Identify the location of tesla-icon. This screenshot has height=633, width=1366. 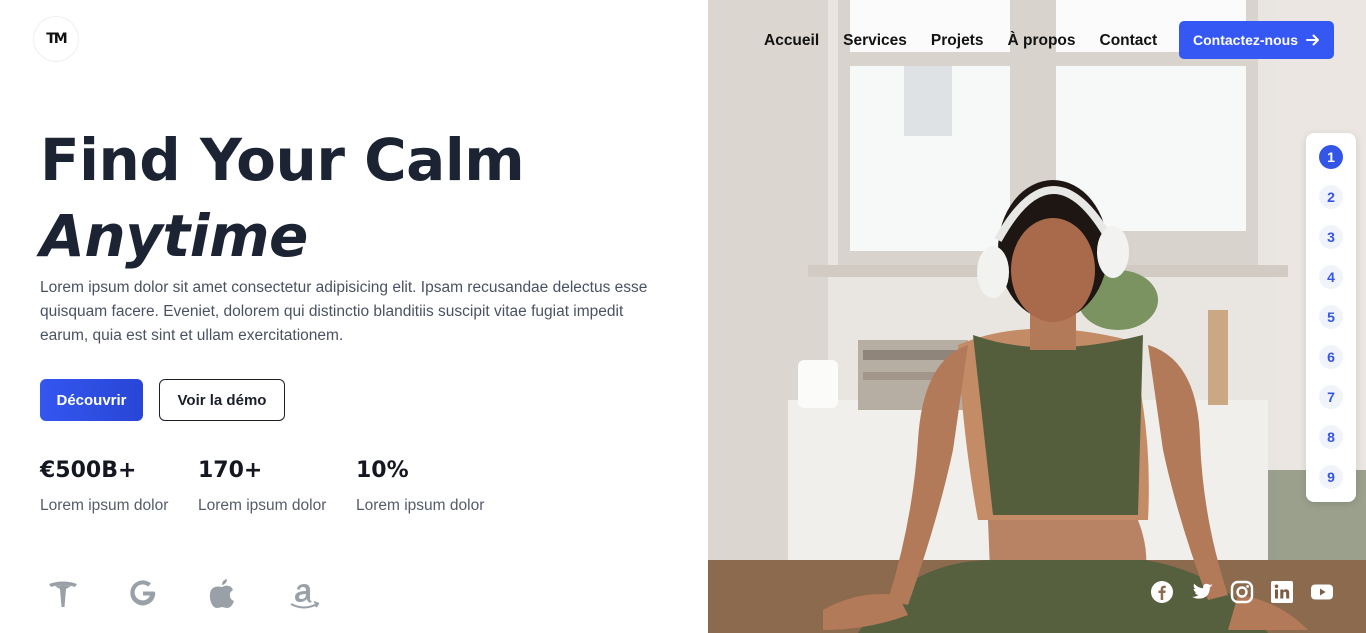
(86, 593).